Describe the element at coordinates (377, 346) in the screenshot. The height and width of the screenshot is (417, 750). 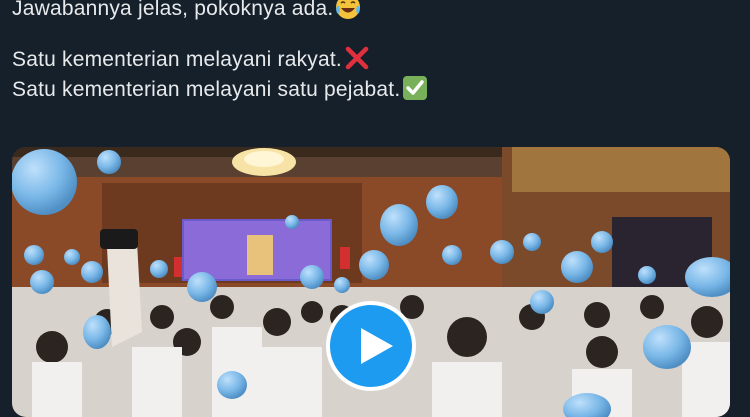
I see `play-icon` at that location.